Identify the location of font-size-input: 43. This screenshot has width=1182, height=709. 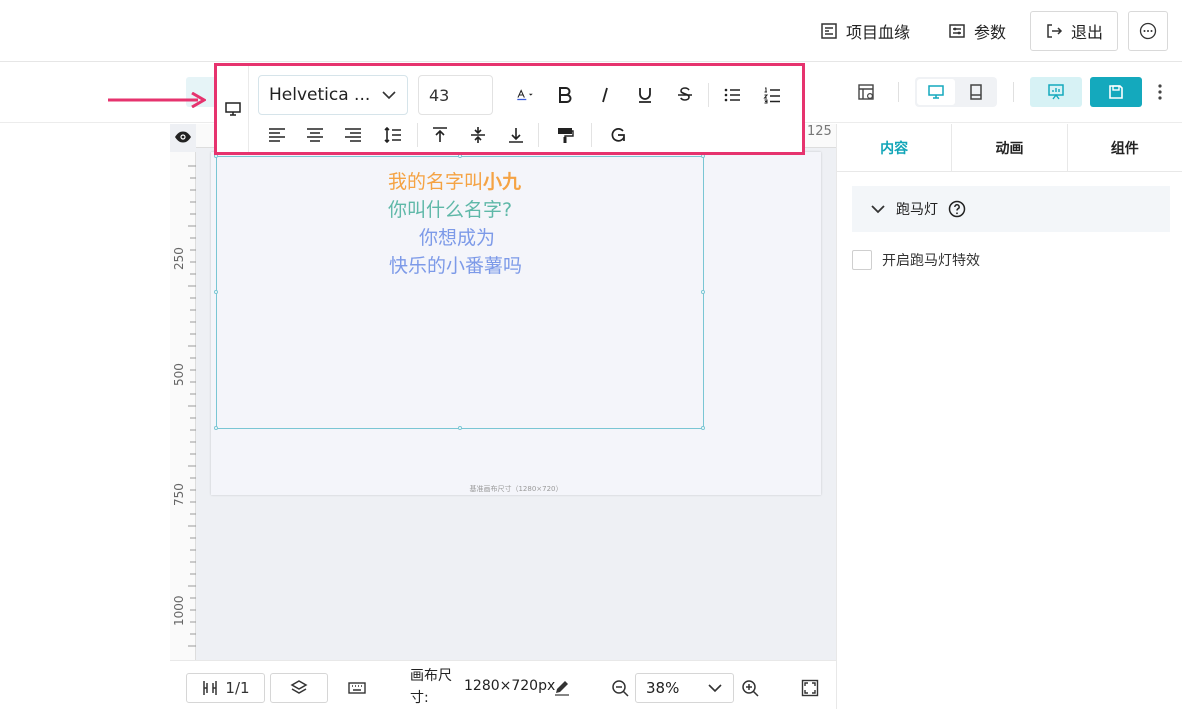
(455, 95).